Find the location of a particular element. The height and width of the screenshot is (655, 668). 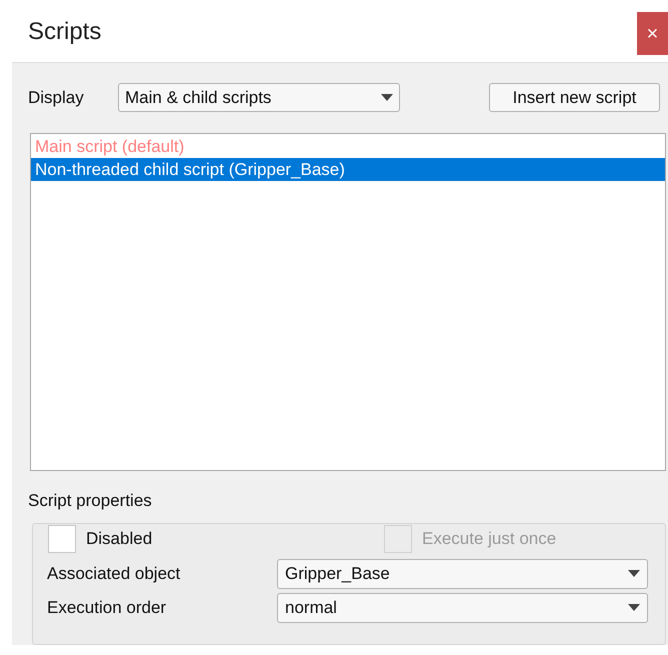

insert-script-button: Insert new script is located at coordinates (574, 97).